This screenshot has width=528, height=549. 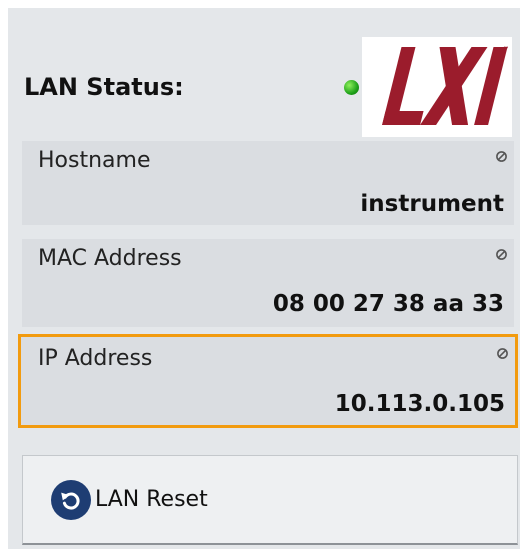 I want to click on mac-address-field: MAC Address 08 00 27 38 aa 33, so click(x=268, y=283).